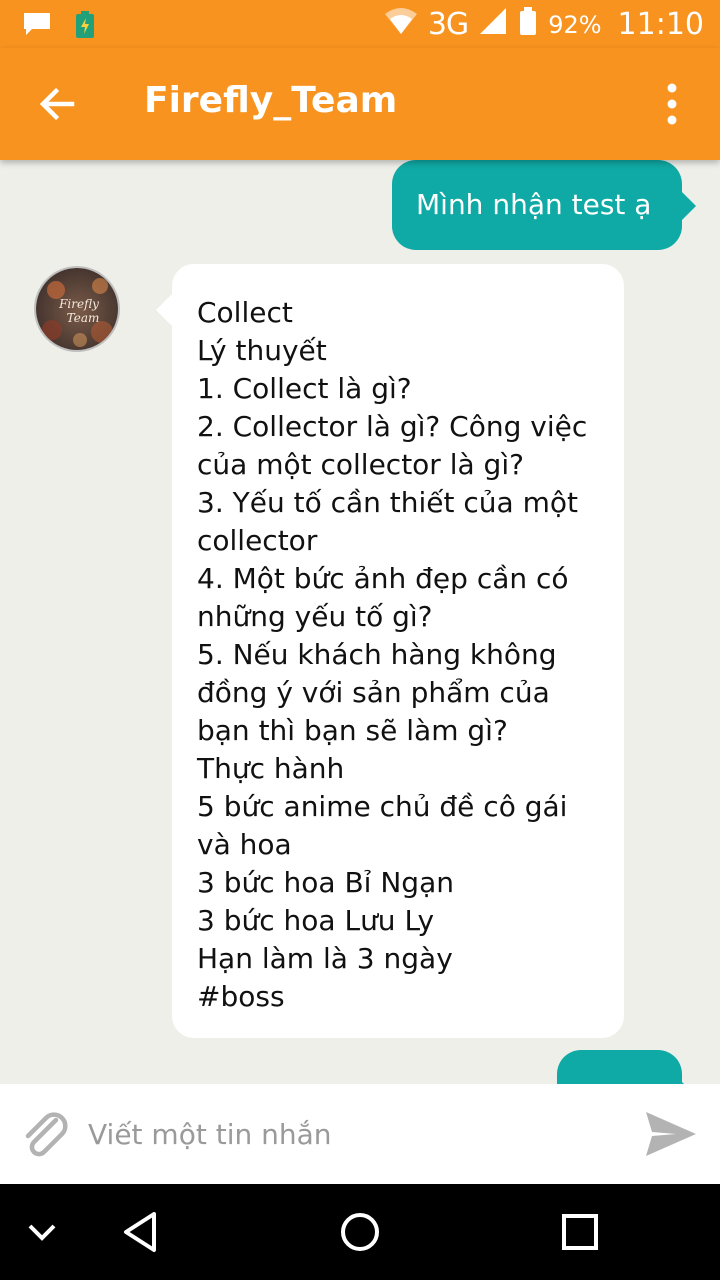 This screenshot has width=720, height=1280. I want to click on nav-back-button, so click(140, 1232).